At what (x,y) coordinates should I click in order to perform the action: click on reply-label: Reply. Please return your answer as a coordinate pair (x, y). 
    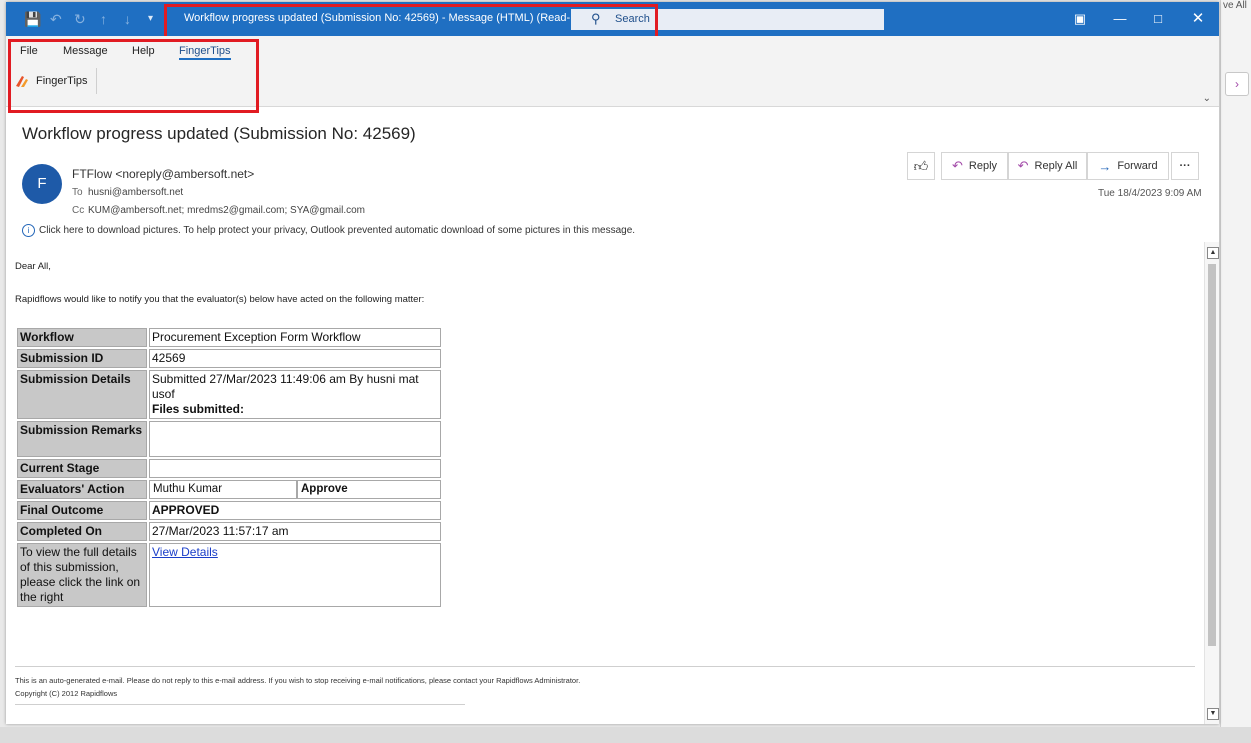
    Looking at the image, I should click on (983, 166).